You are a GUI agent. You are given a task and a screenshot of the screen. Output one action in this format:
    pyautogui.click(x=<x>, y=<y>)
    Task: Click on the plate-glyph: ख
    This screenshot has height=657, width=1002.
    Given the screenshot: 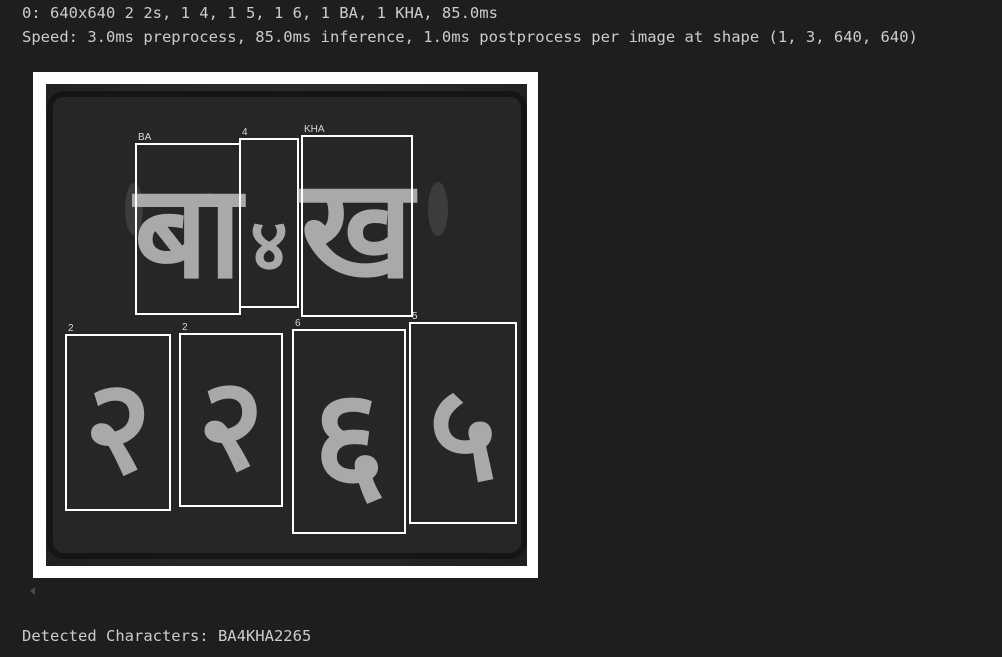 What is the action you would take?
    pyautogui.click(x=358, y=229)
    